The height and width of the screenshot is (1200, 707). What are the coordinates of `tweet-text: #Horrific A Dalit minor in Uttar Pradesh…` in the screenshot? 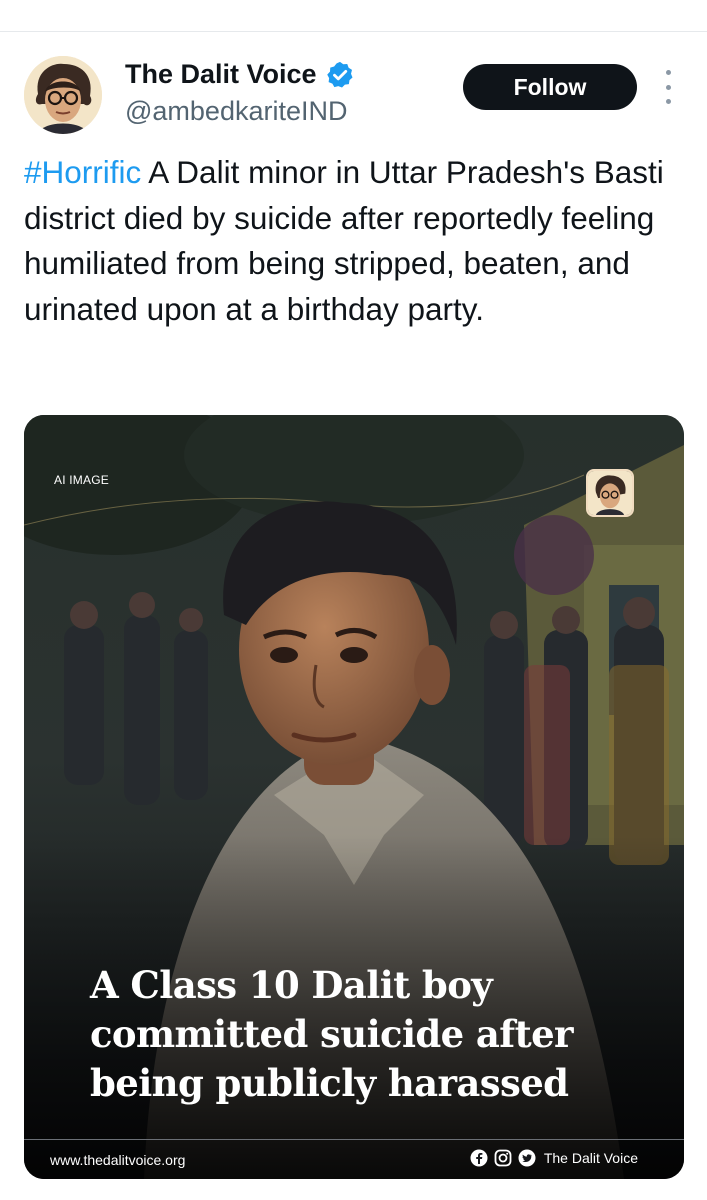 It's located at (359, 241).